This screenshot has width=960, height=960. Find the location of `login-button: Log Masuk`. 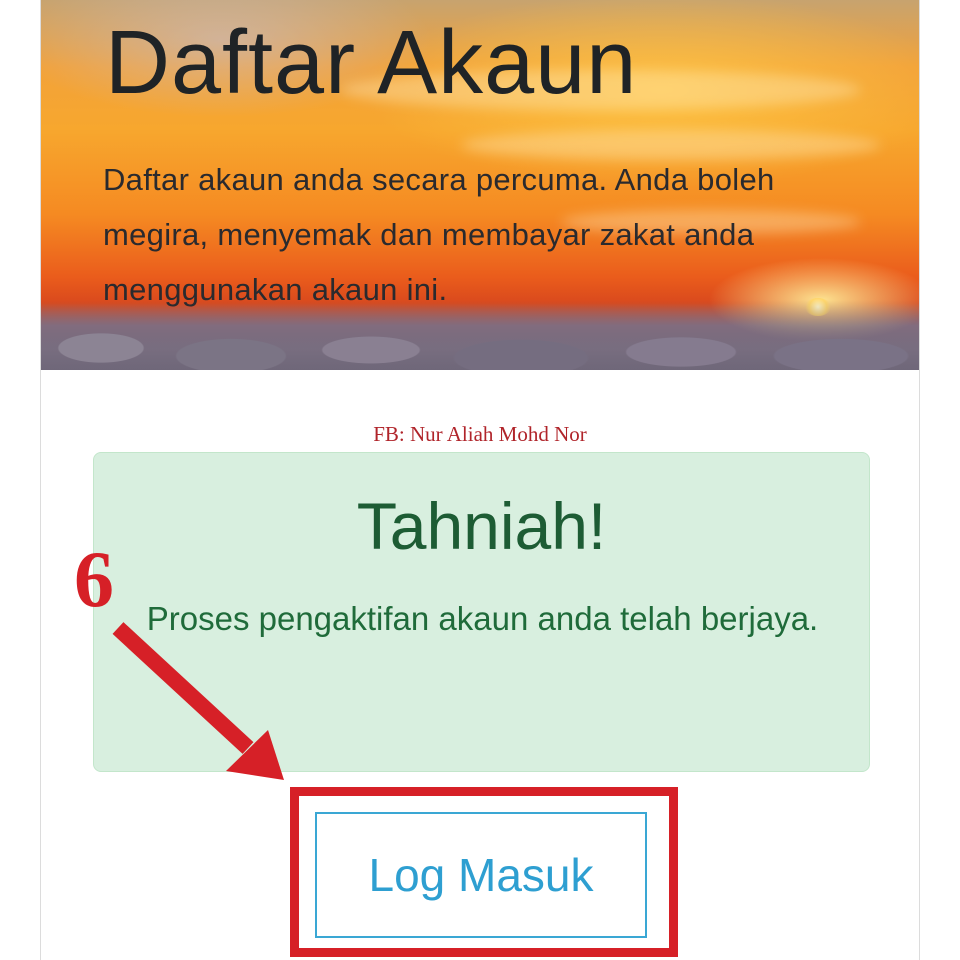

login-button: Log Masuk is located at coordinates (481, 875).